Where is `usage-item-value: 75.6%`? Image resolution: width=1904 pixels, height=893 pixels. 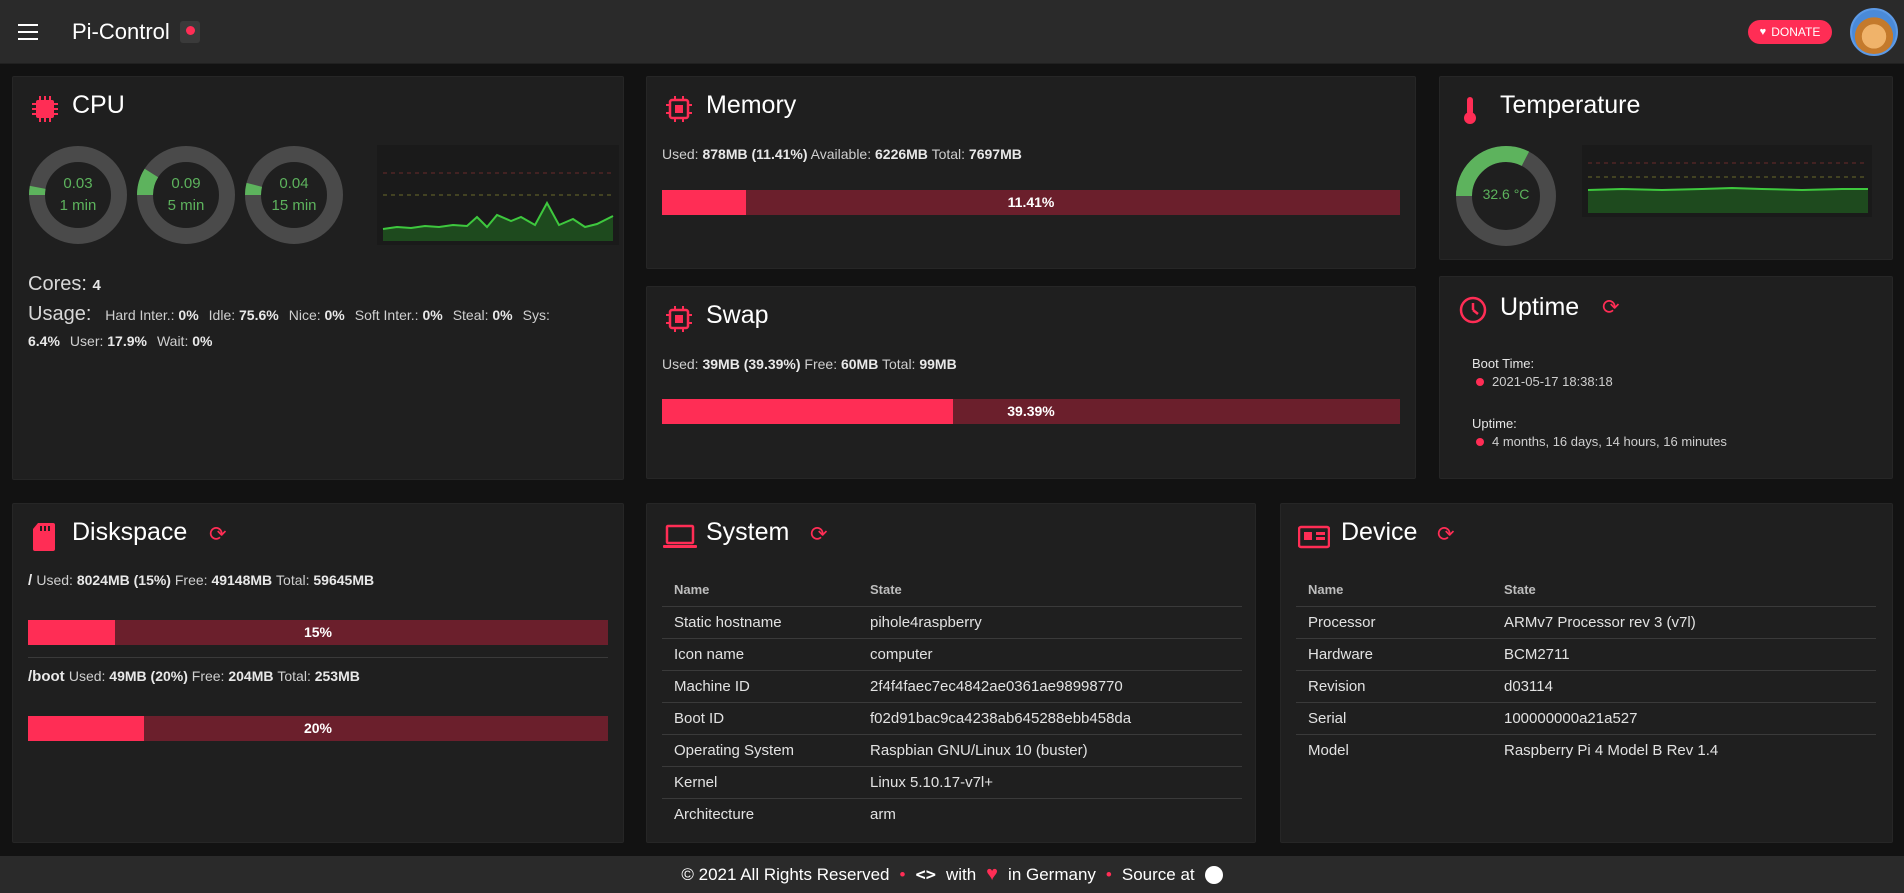
usage-item-value: 75.6% is located at coordinates (259, 315).